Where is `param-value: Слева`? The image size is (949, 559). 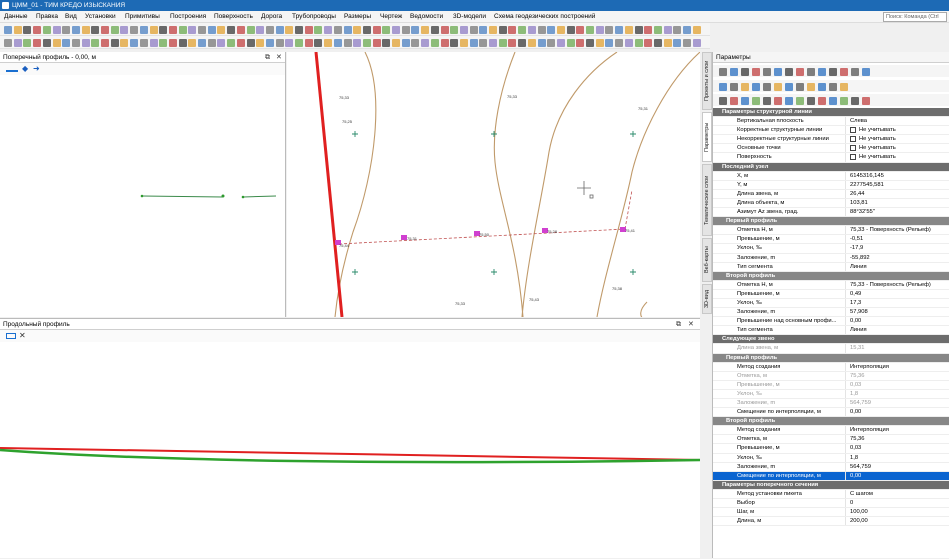 param-value: Слева is located at coordinates (897, 121).